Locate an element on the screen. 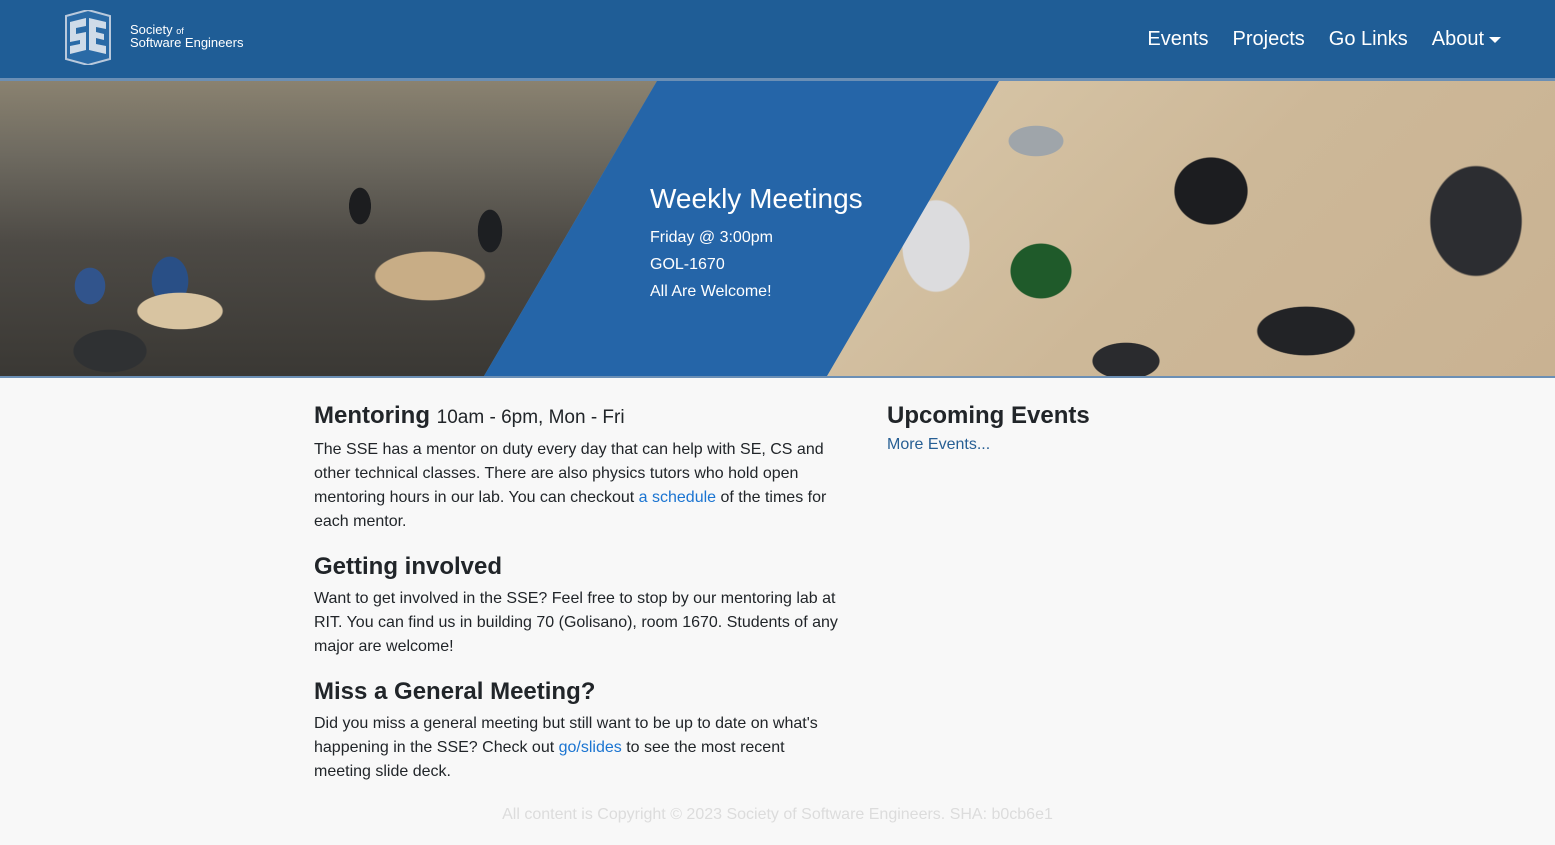  upcoming-events-heading: Upcoming Events is located at coordinates (988, 415).